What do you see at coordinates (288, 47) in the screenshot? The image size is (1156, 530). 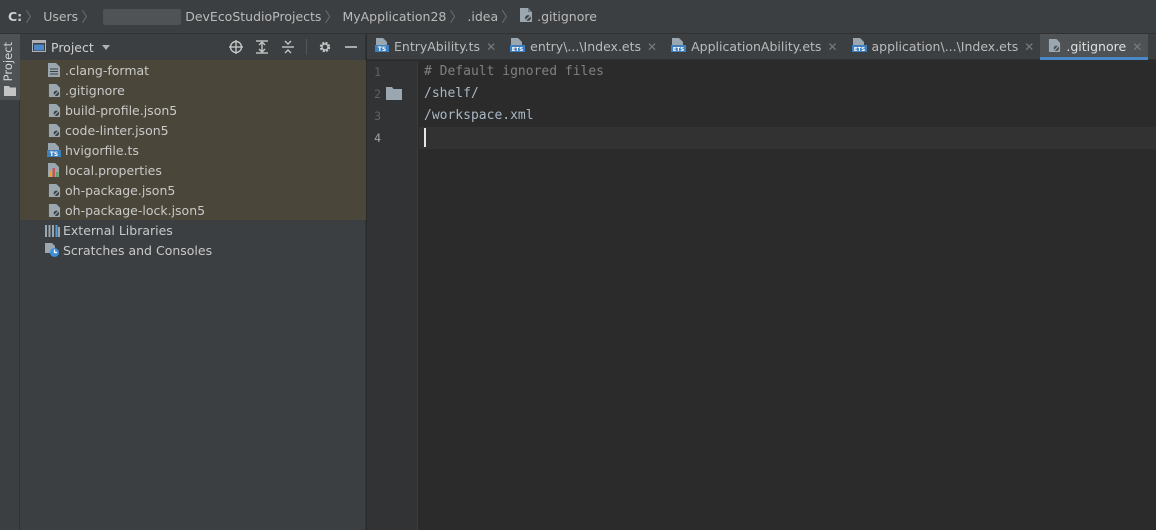 I see `collapse-all-icon` at bounding box center [288, 47].